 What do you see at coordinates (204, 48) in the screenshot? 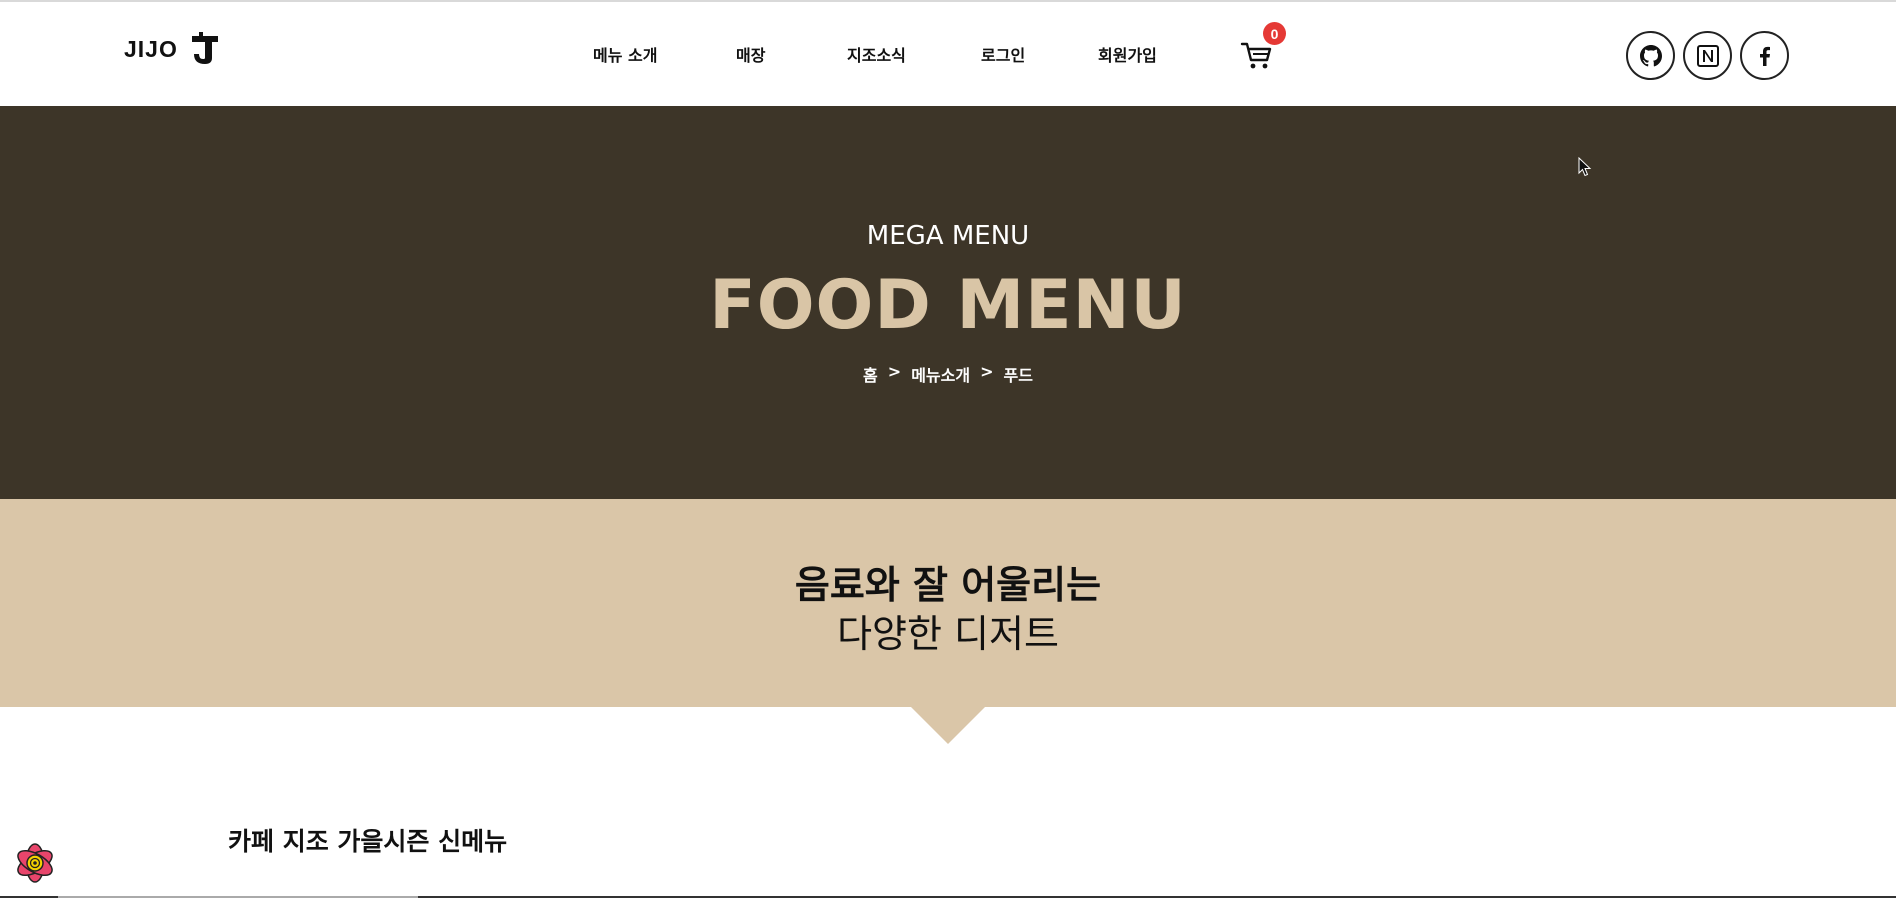
I see `logo-mark-icon` at bounding box center [204, 48].